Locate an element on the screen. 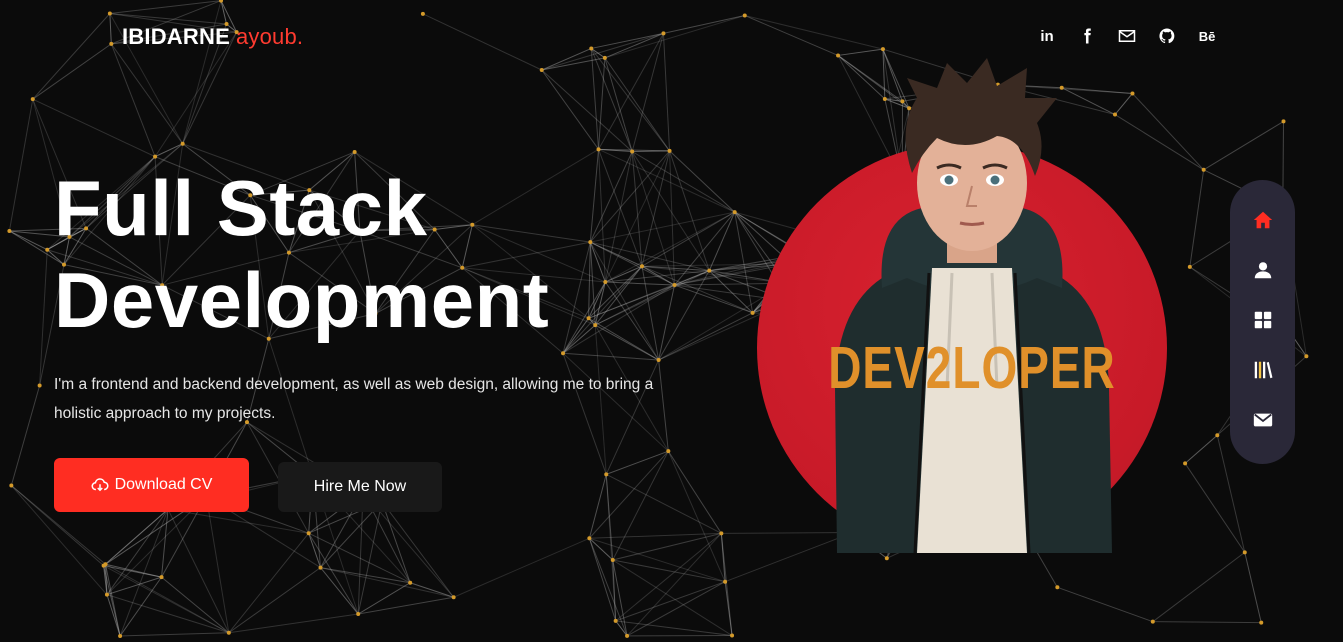 The width and height of the screenshot is (1343, 642). nav-home is located at coordinates (1263, 220).